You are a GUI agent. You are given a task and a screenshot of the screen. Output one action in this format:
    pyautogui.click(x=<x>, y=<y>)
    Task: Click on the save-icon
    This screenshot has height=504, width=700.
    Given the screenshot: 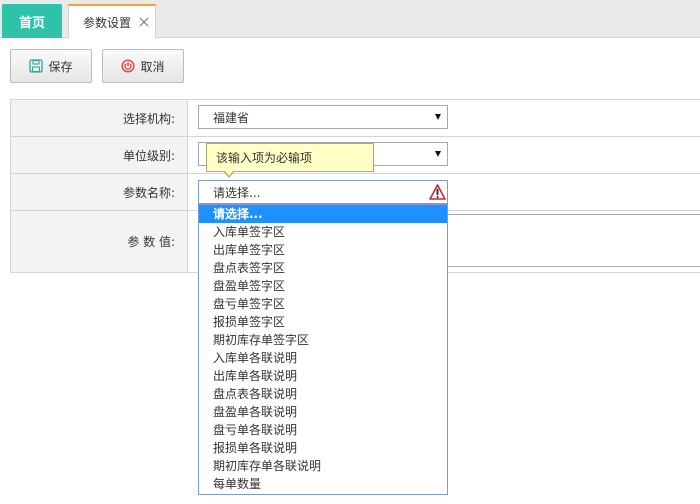 What is the action you would take?
    pyautogui.click(x=36, y=66)
    